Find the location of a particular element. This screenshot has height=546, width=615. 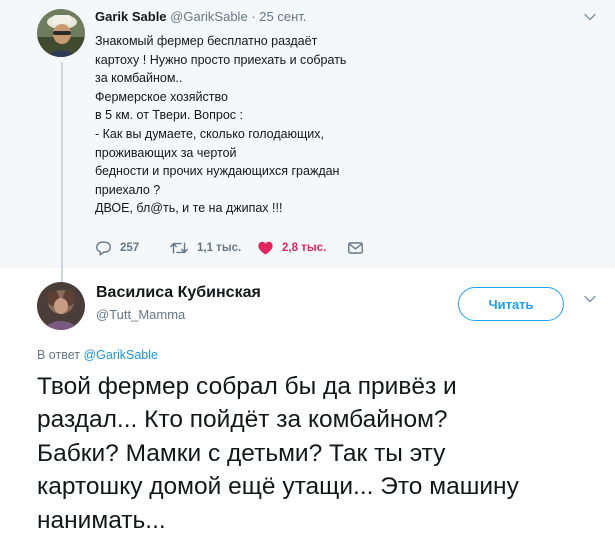

tweet-text-line: Бабки? Мамки с детьми? Так ты эту is located at coordinates (241, 453).